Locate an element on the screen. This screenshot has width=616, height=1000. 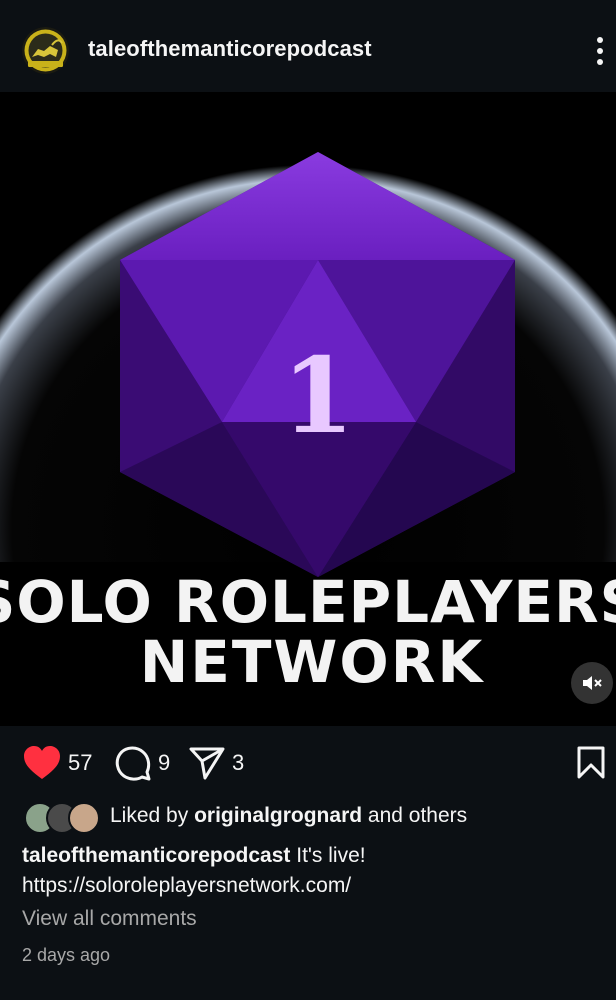
liked-by-suffix: and others is located at coordinates (417, 815).